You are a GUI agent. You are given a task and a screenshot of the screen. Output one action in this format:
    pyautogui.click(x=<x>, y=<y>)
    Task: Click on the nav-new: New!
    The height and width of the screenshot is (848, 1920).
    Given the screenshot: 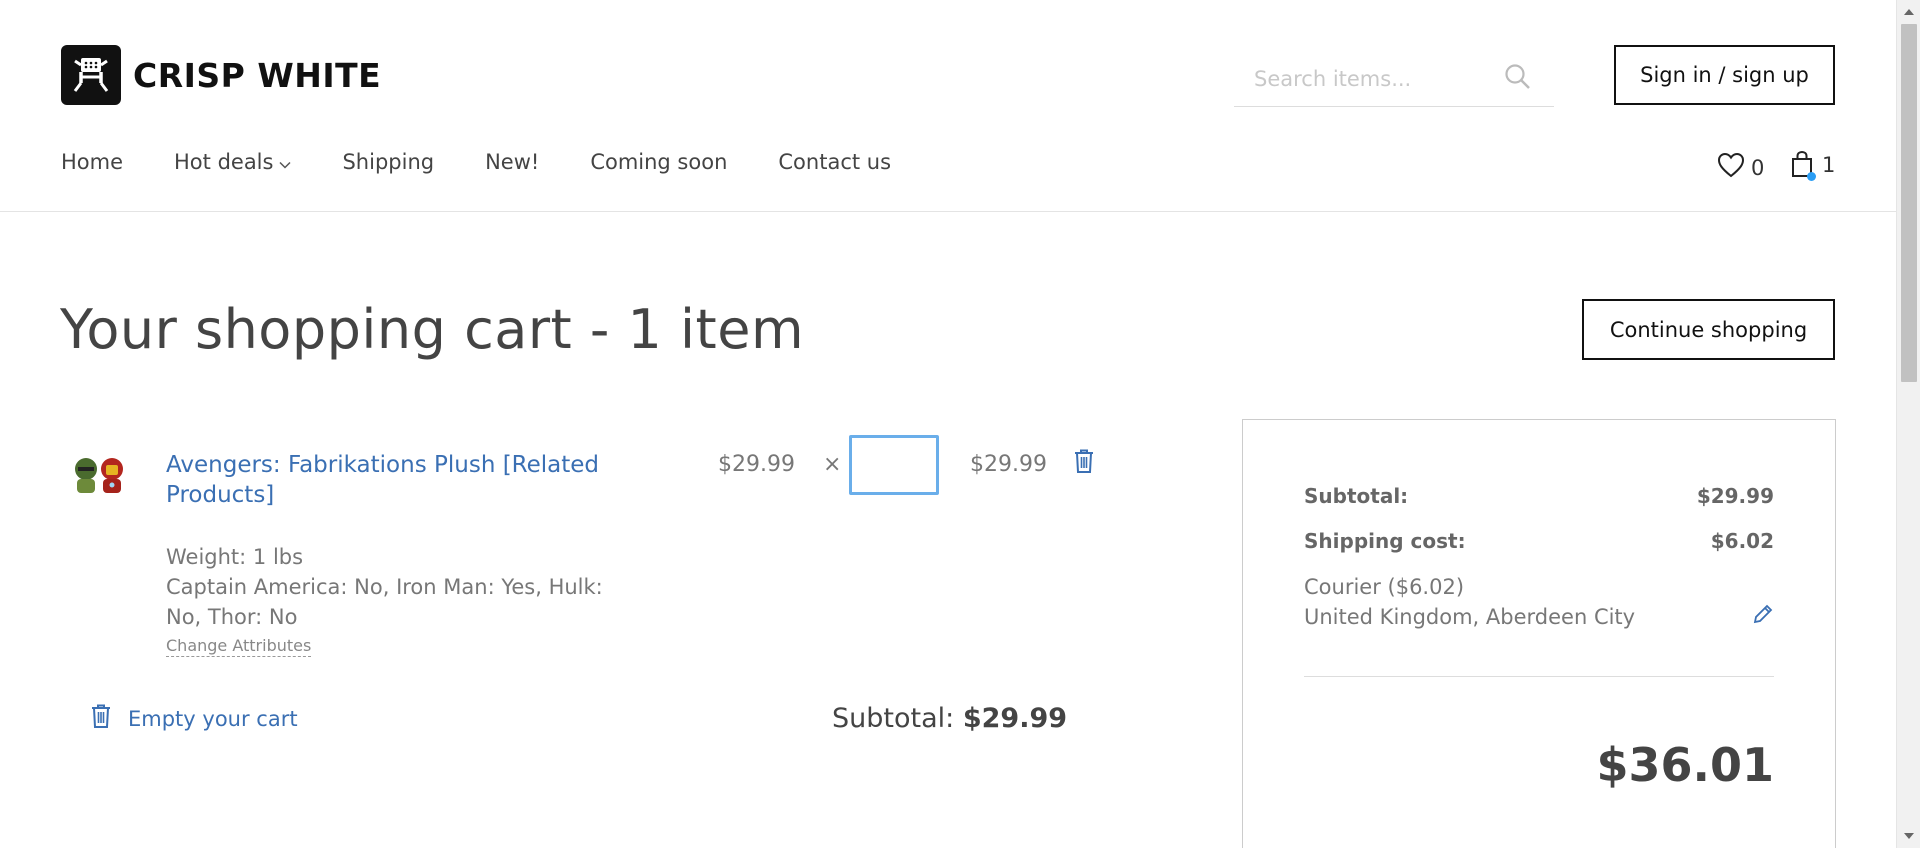 What is the action you would take?
    pyautogui.click(x=512, y=162)
    